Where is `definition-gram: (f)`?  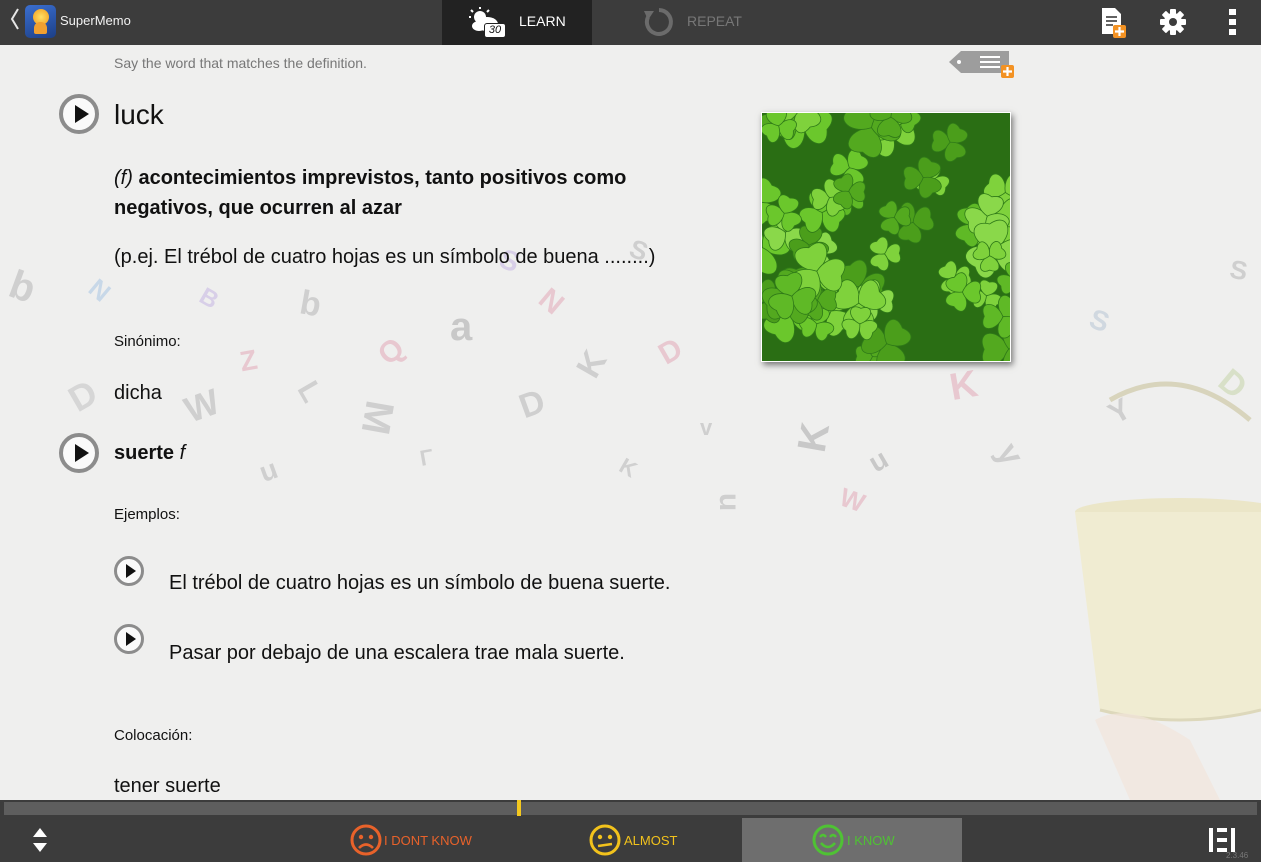 definition-gram: (f) is located at coordinates (123, 178).